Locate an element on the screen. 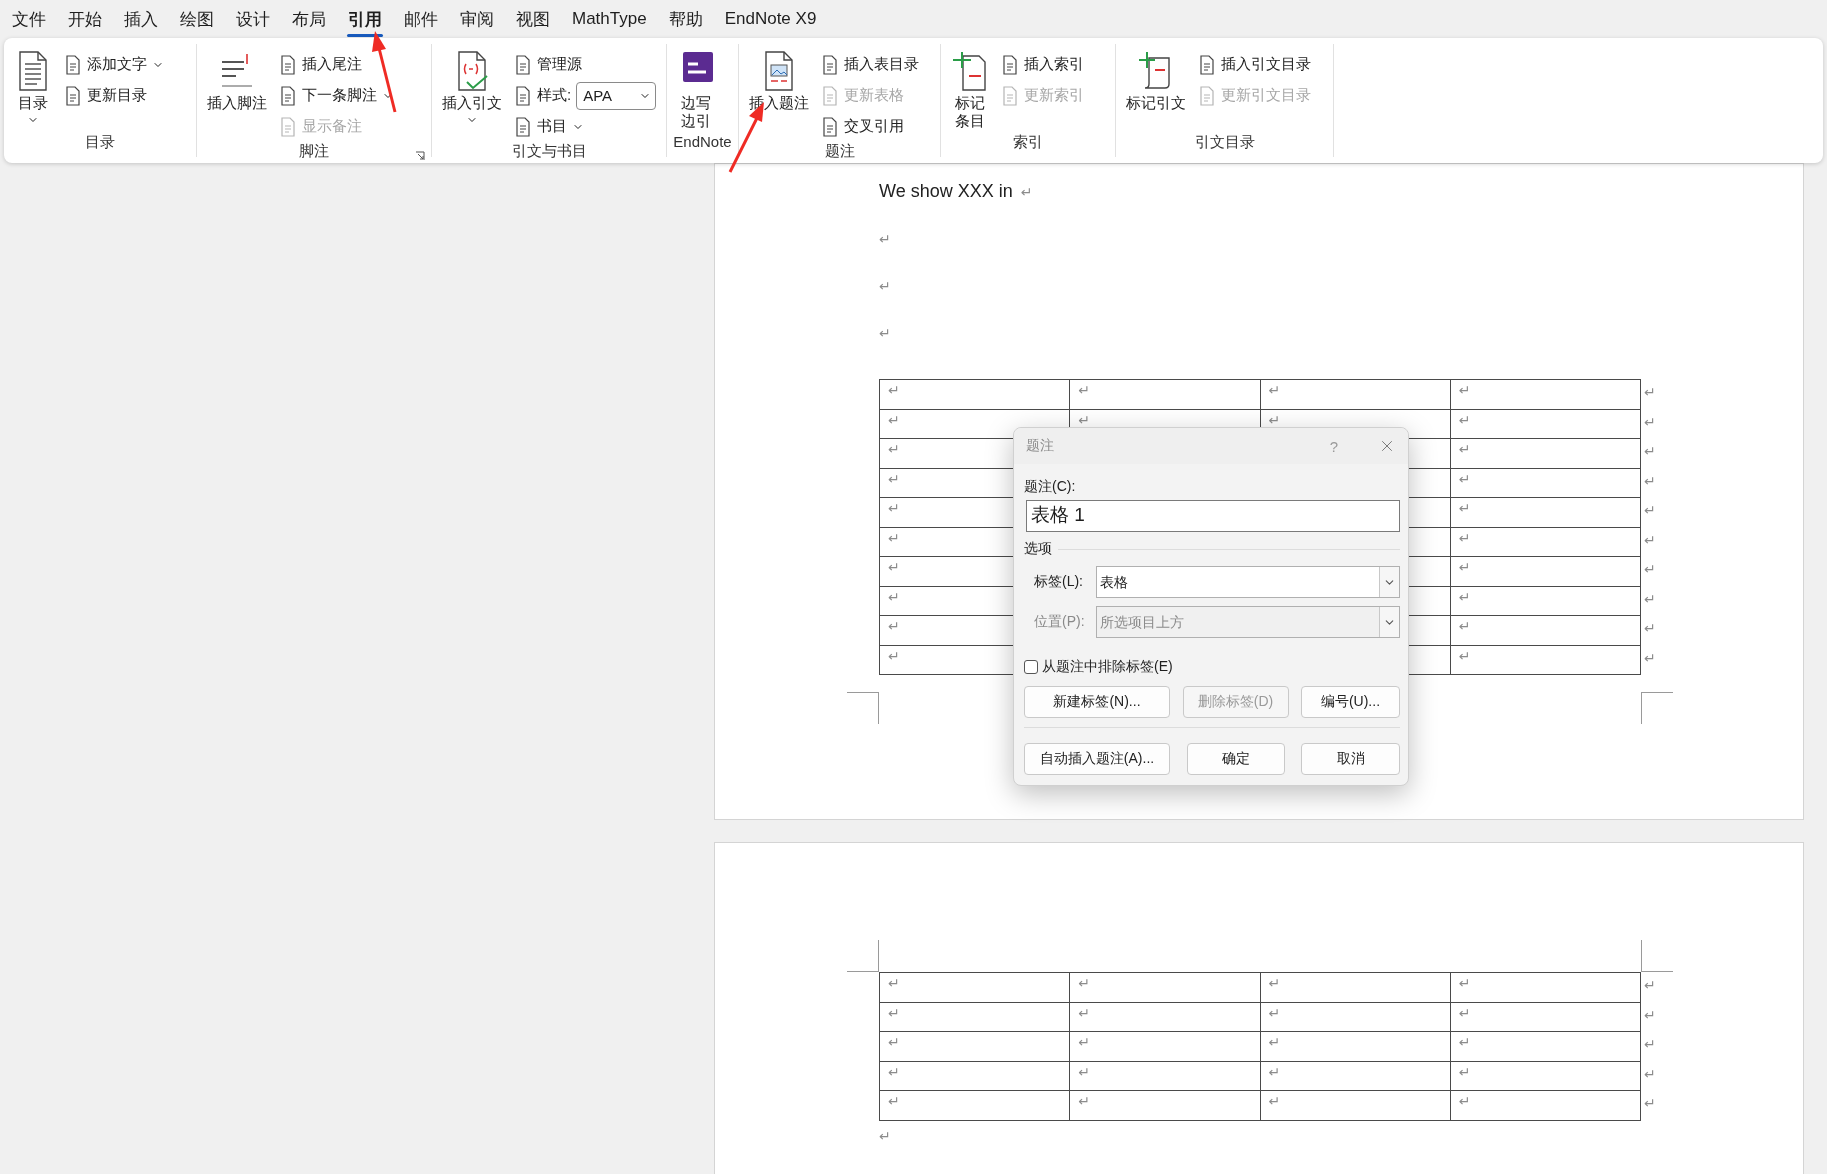  ribbon-large-button: 插入引文 is located at coordinates (472, 95).